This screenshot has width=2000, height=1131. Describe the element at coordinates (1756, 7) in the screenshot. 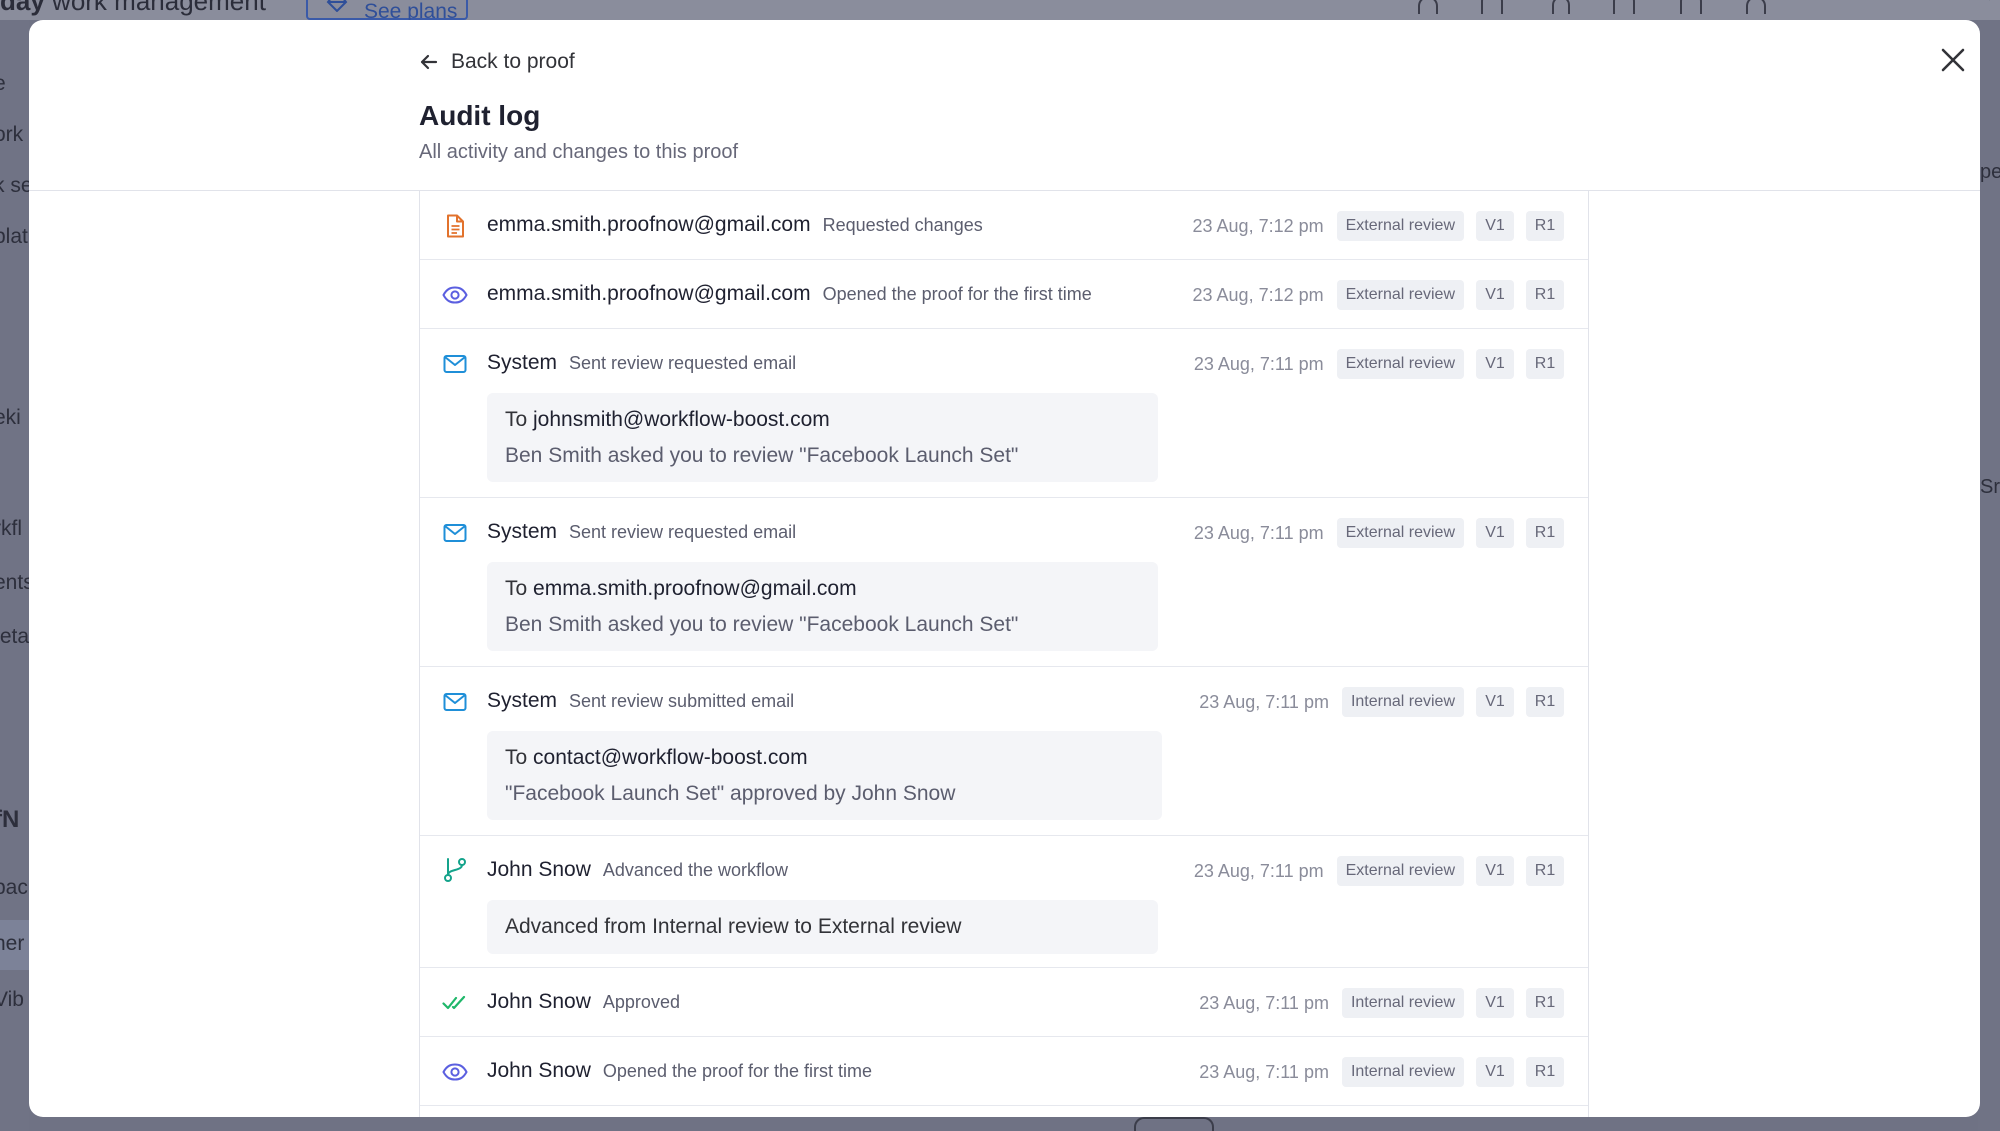

I see `search-icon` at that location.